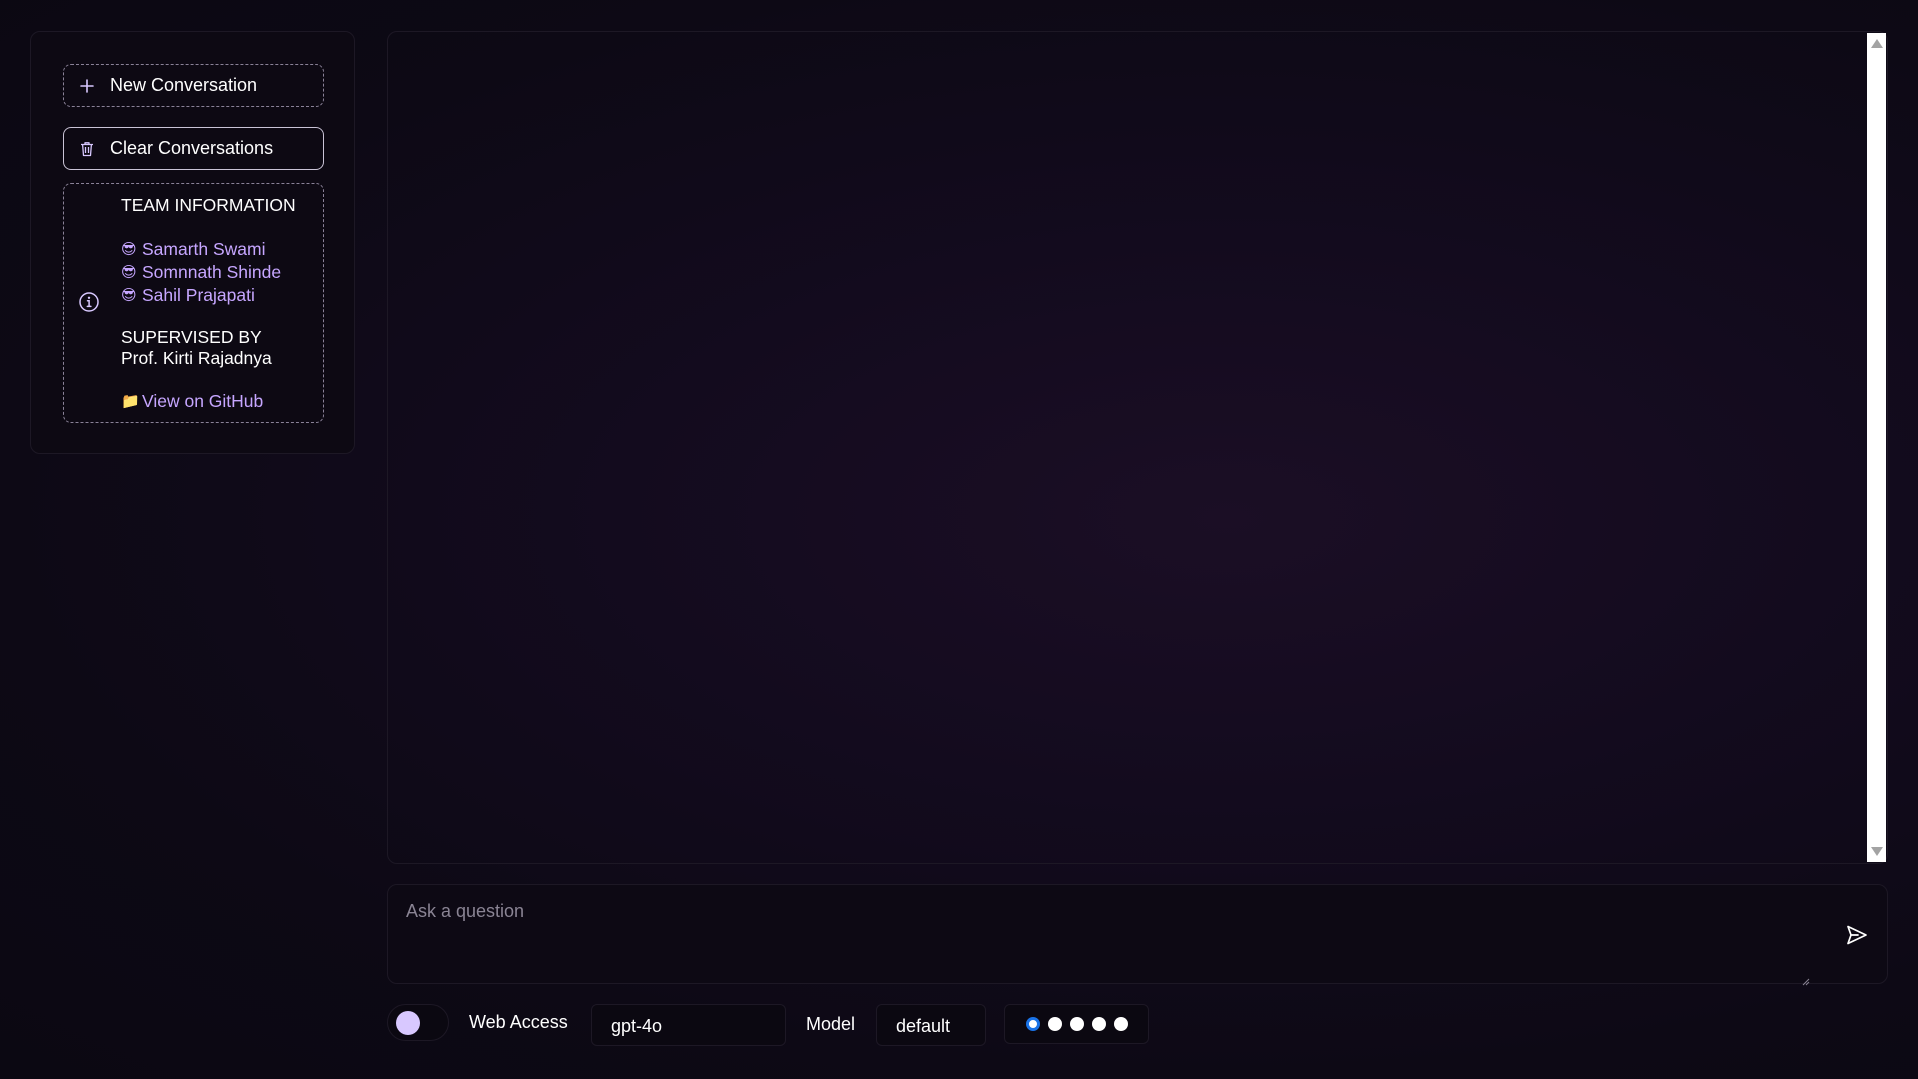 This screenshot has height=1079, width=1918. I want to click on supervised-by-heading: SUPERVISED BY, so click(191, 337).